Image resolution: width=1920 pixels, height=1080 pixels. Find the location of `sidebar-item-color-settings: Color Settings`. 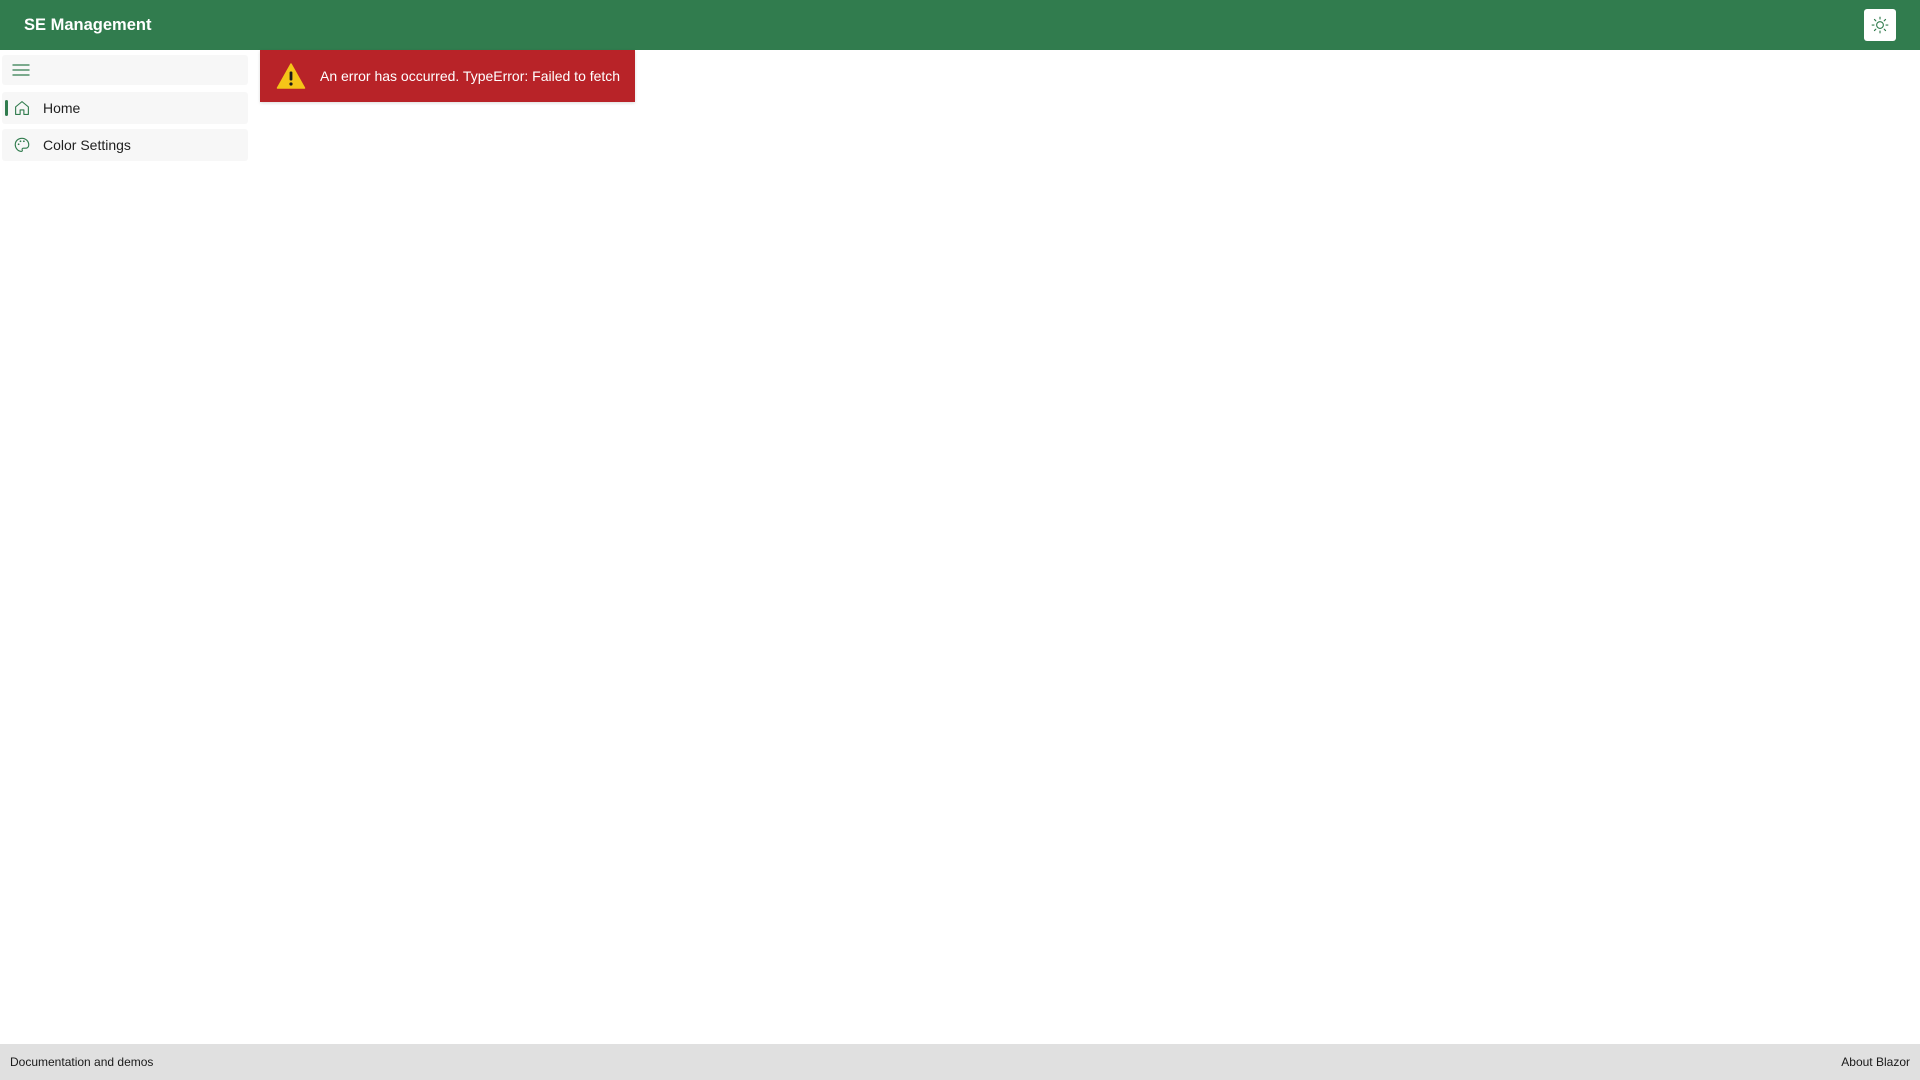

sidebar-item-color-settings: Color Settings is located at coordinates (125, 145).